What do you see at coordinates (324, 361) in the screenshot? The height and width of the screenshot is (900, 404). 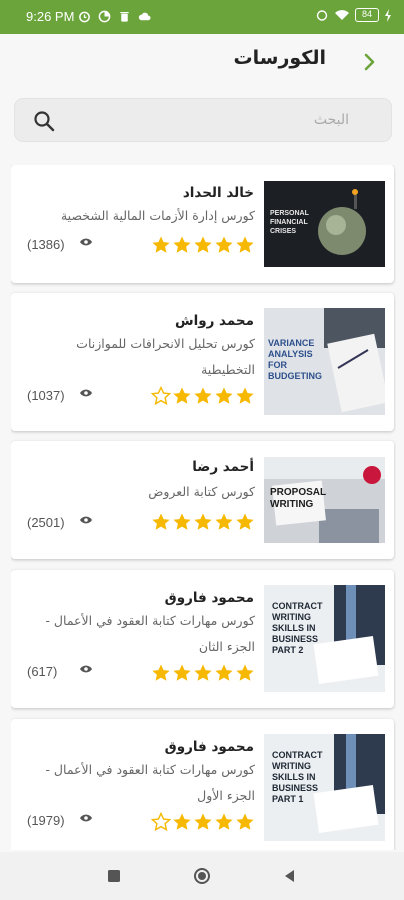 I see `course-thumbnail: VARIANCE ANALYSIS FOR BUDGETING` at bounding box center [324, 361].